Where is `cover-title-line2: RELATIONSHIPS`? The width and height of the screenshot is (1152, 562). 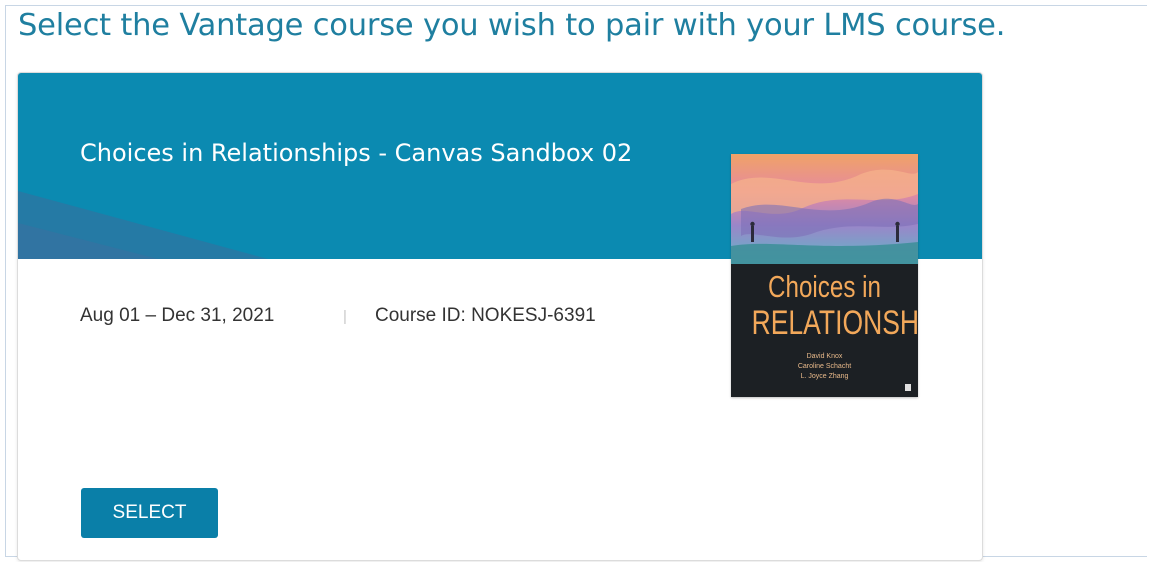
cover-title-line2: RELATIONSHIPS is located at coordinates (834, 323).